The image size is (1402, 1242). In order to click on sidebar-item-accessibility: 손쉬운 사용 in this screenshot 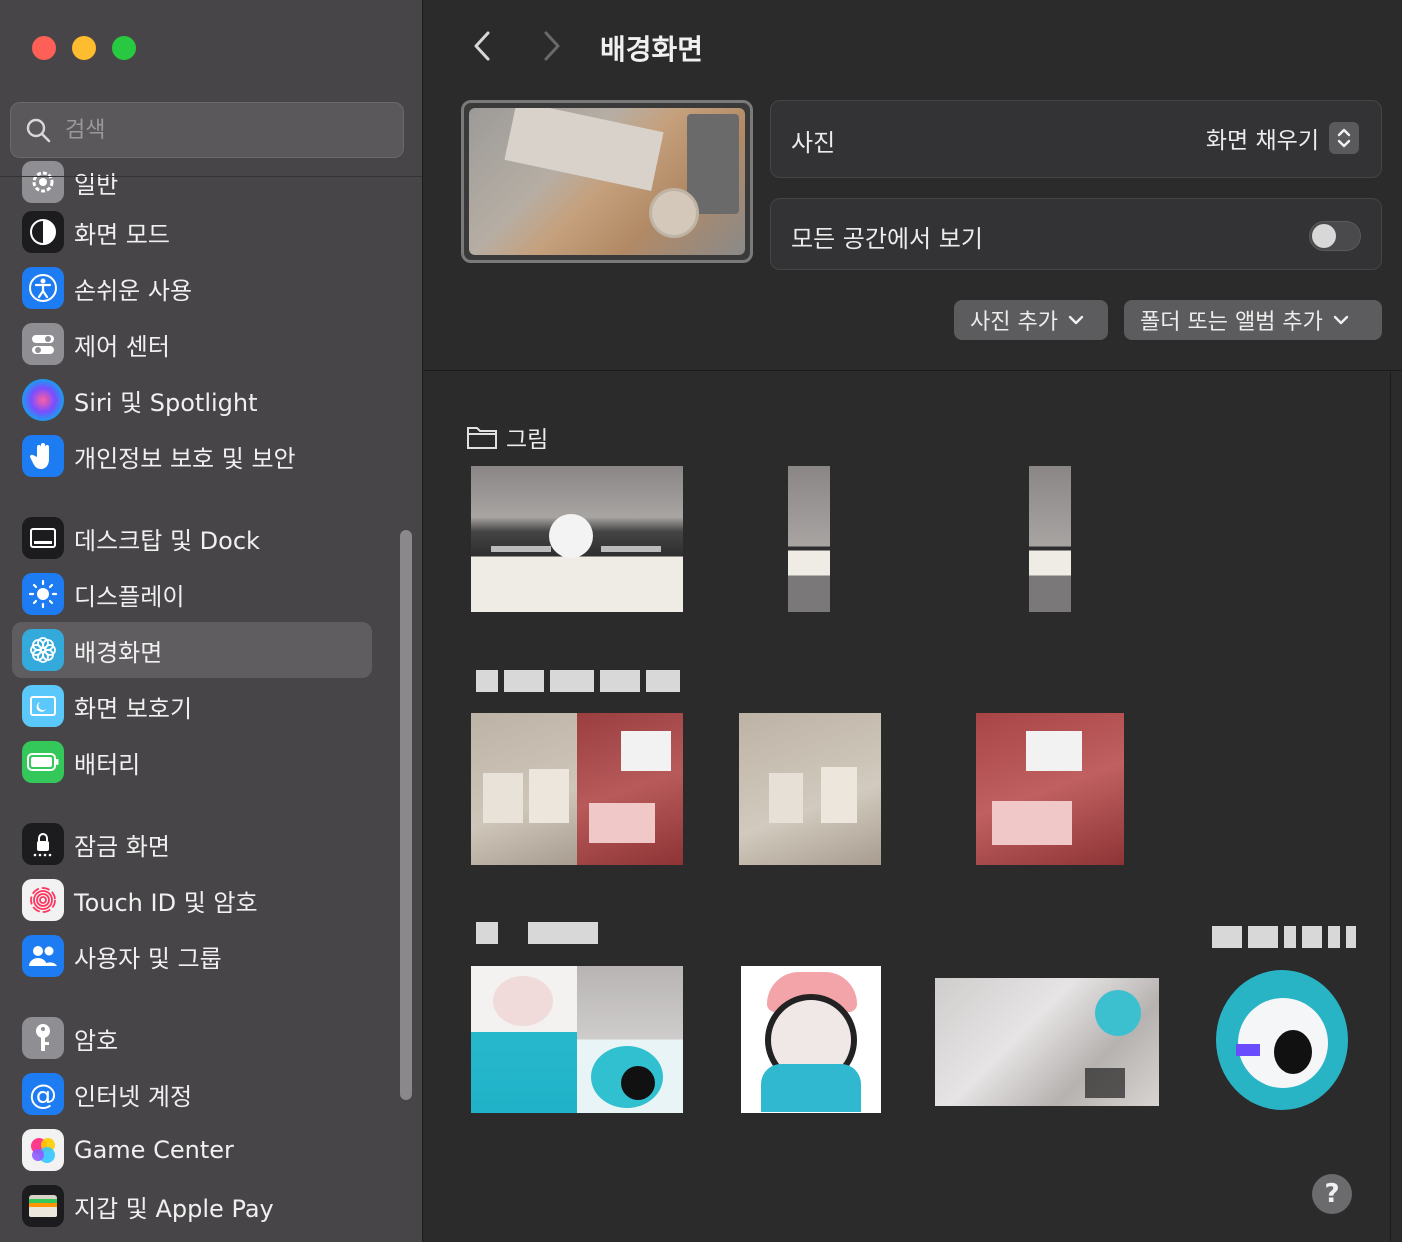, I will do `click(192, 288)`.